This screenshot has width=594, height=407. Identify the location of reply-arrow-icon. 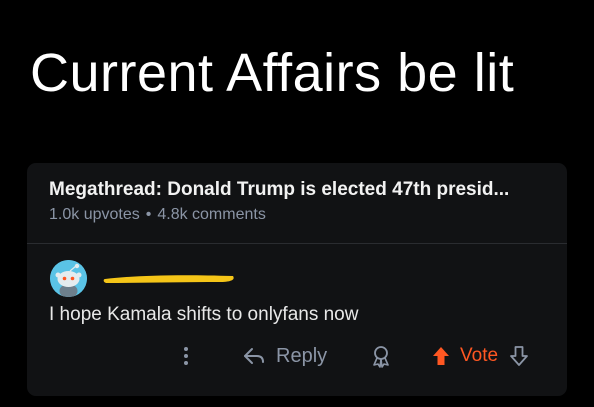
(254, 356).